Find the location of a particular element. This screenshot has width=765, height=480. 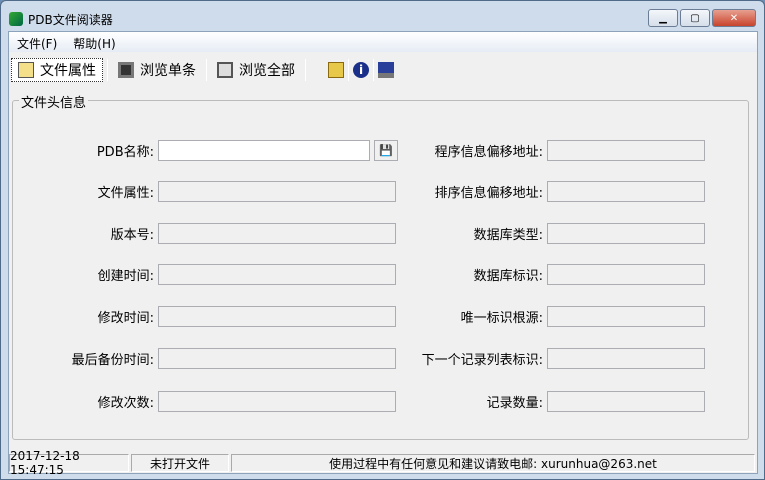

window-title: PDB文件阅读器 is located at coordinates (70, 19).